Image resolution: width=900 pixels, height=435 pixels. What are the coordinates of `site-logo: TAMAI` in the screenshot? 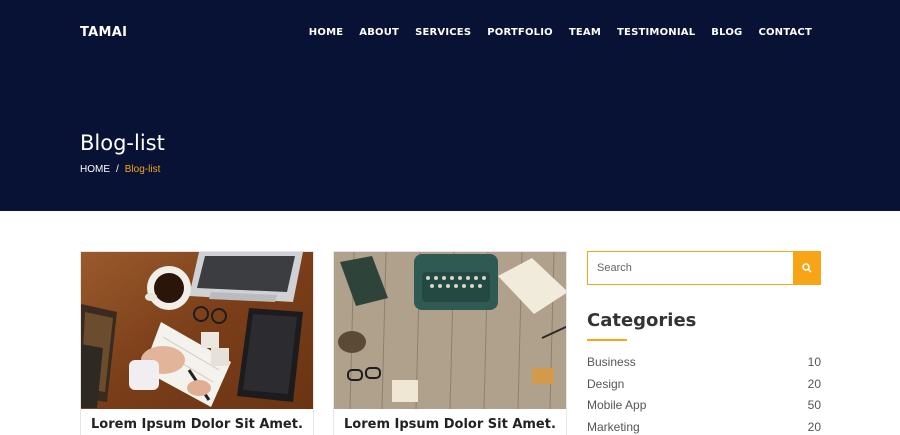 It's located at (103, 32).